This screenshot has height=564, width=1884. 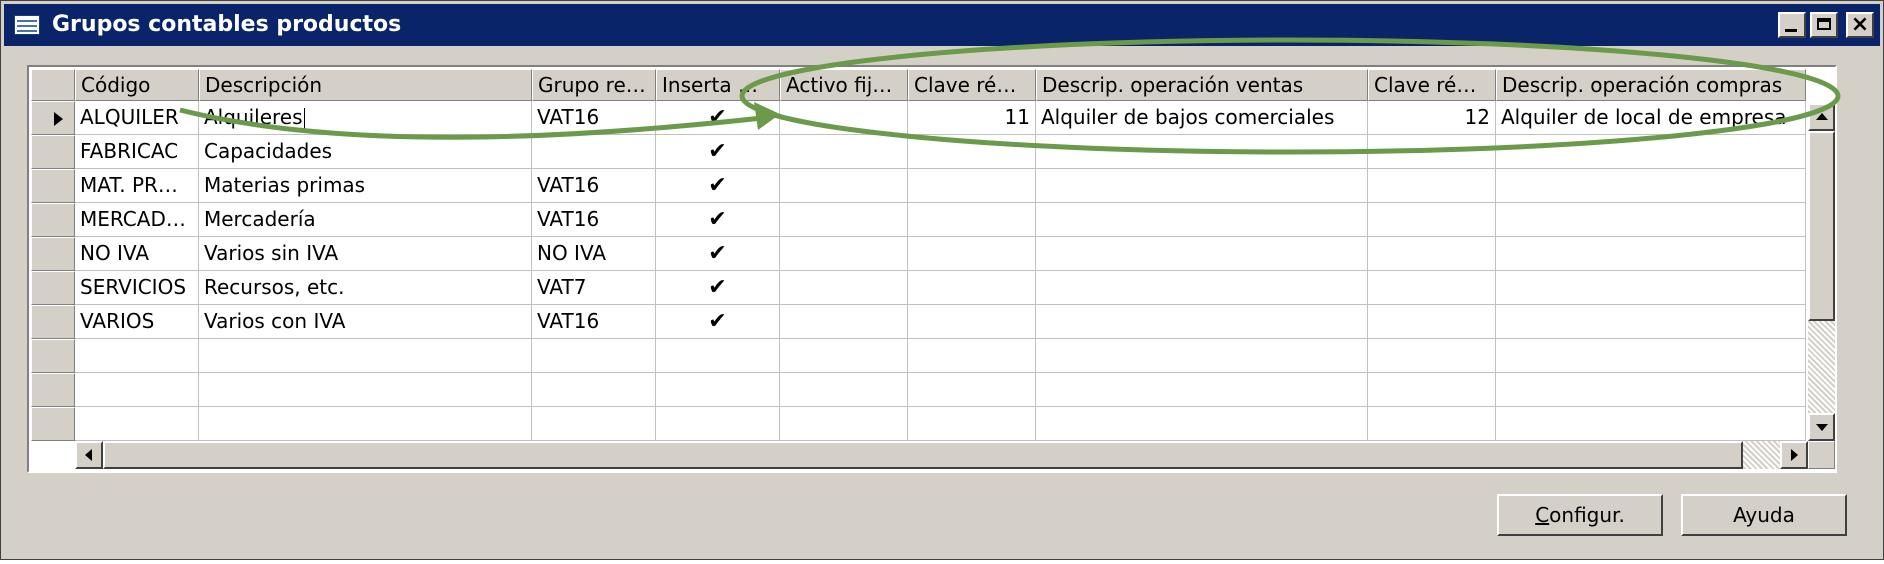 I want to click on cell-codigo: SERVICIOS, so click(x=137, y=288).